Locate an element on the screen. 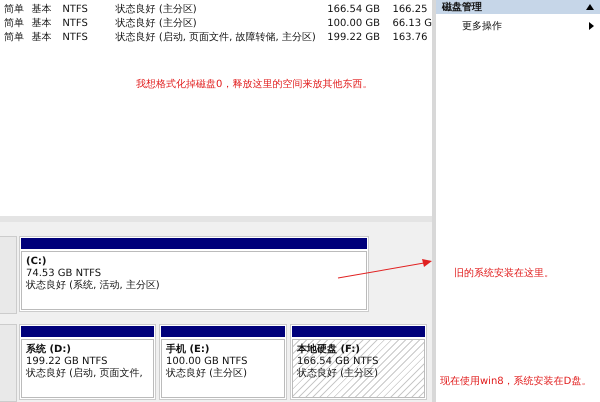 The height and width of the screenshot is (402, 600). table-cell-text: 199.22 GB is located at coordinates (354, 37).